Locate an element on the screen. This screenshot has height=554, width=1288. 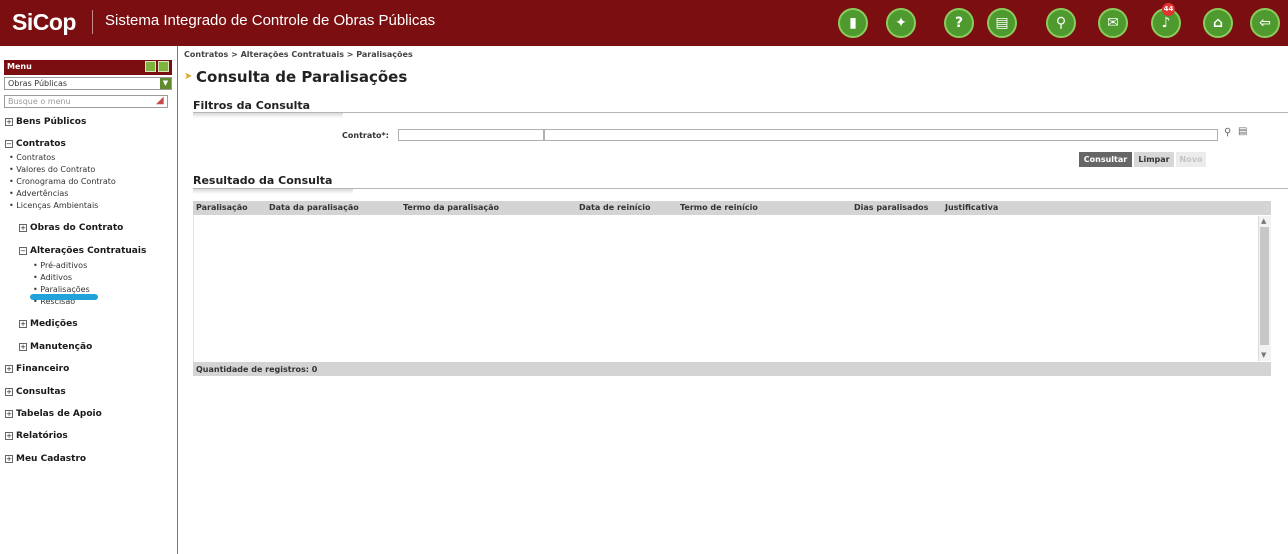
menu-section-relatorios: + Relatórios is located at coordinates (36, 436).